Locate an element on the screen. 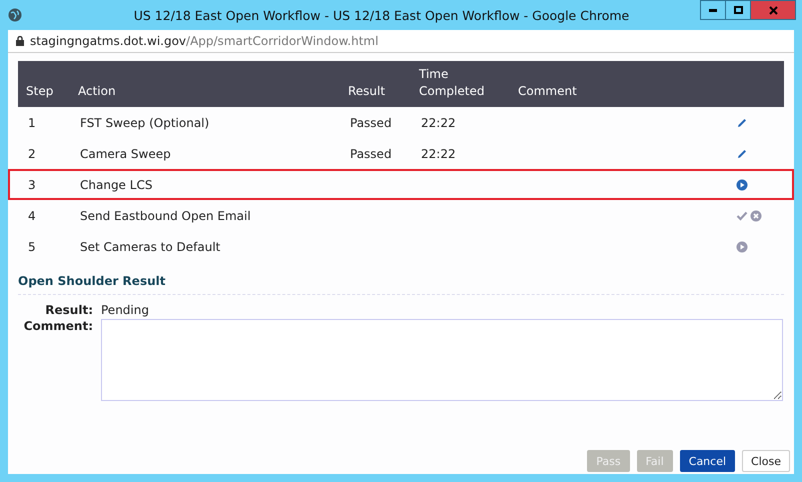 The width and height of the screenshot is (802, 482). step-cell-text: 5 is located at coordinates (32, 247).